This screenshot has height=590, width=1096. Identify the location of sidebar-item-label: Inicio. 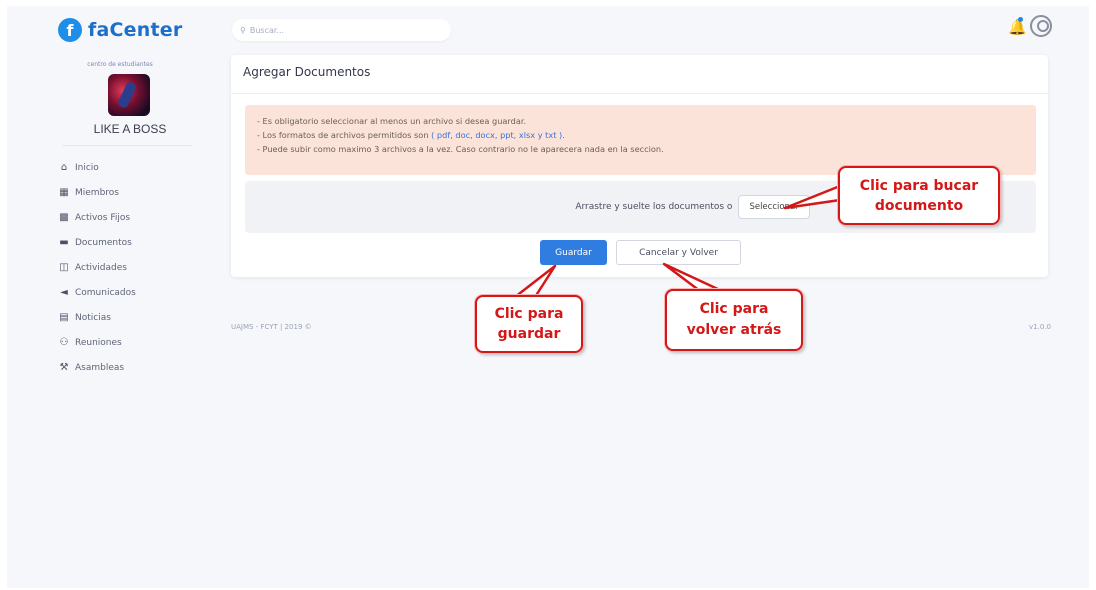
(87, 167).